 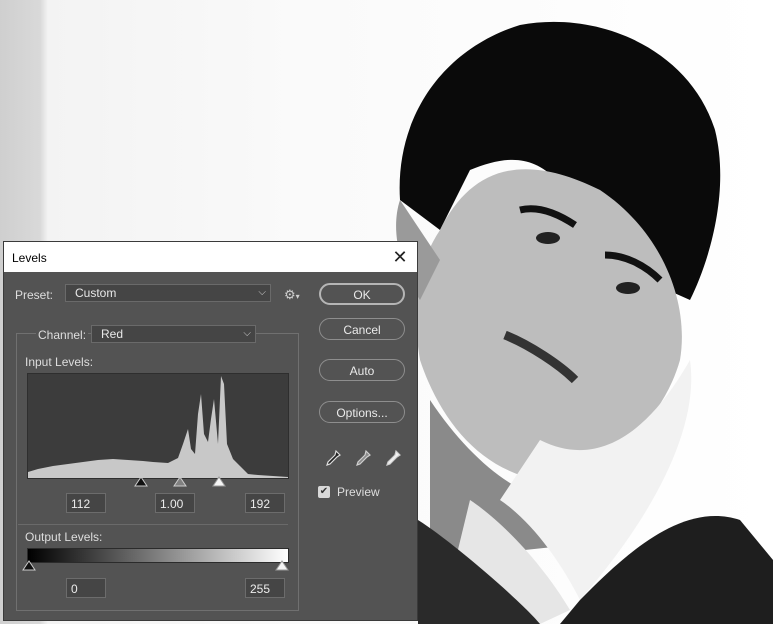 What do you see at coordinates (362, 294) in the screenshot?
I see `ok-button: OK` at bounding box center [362, 294].